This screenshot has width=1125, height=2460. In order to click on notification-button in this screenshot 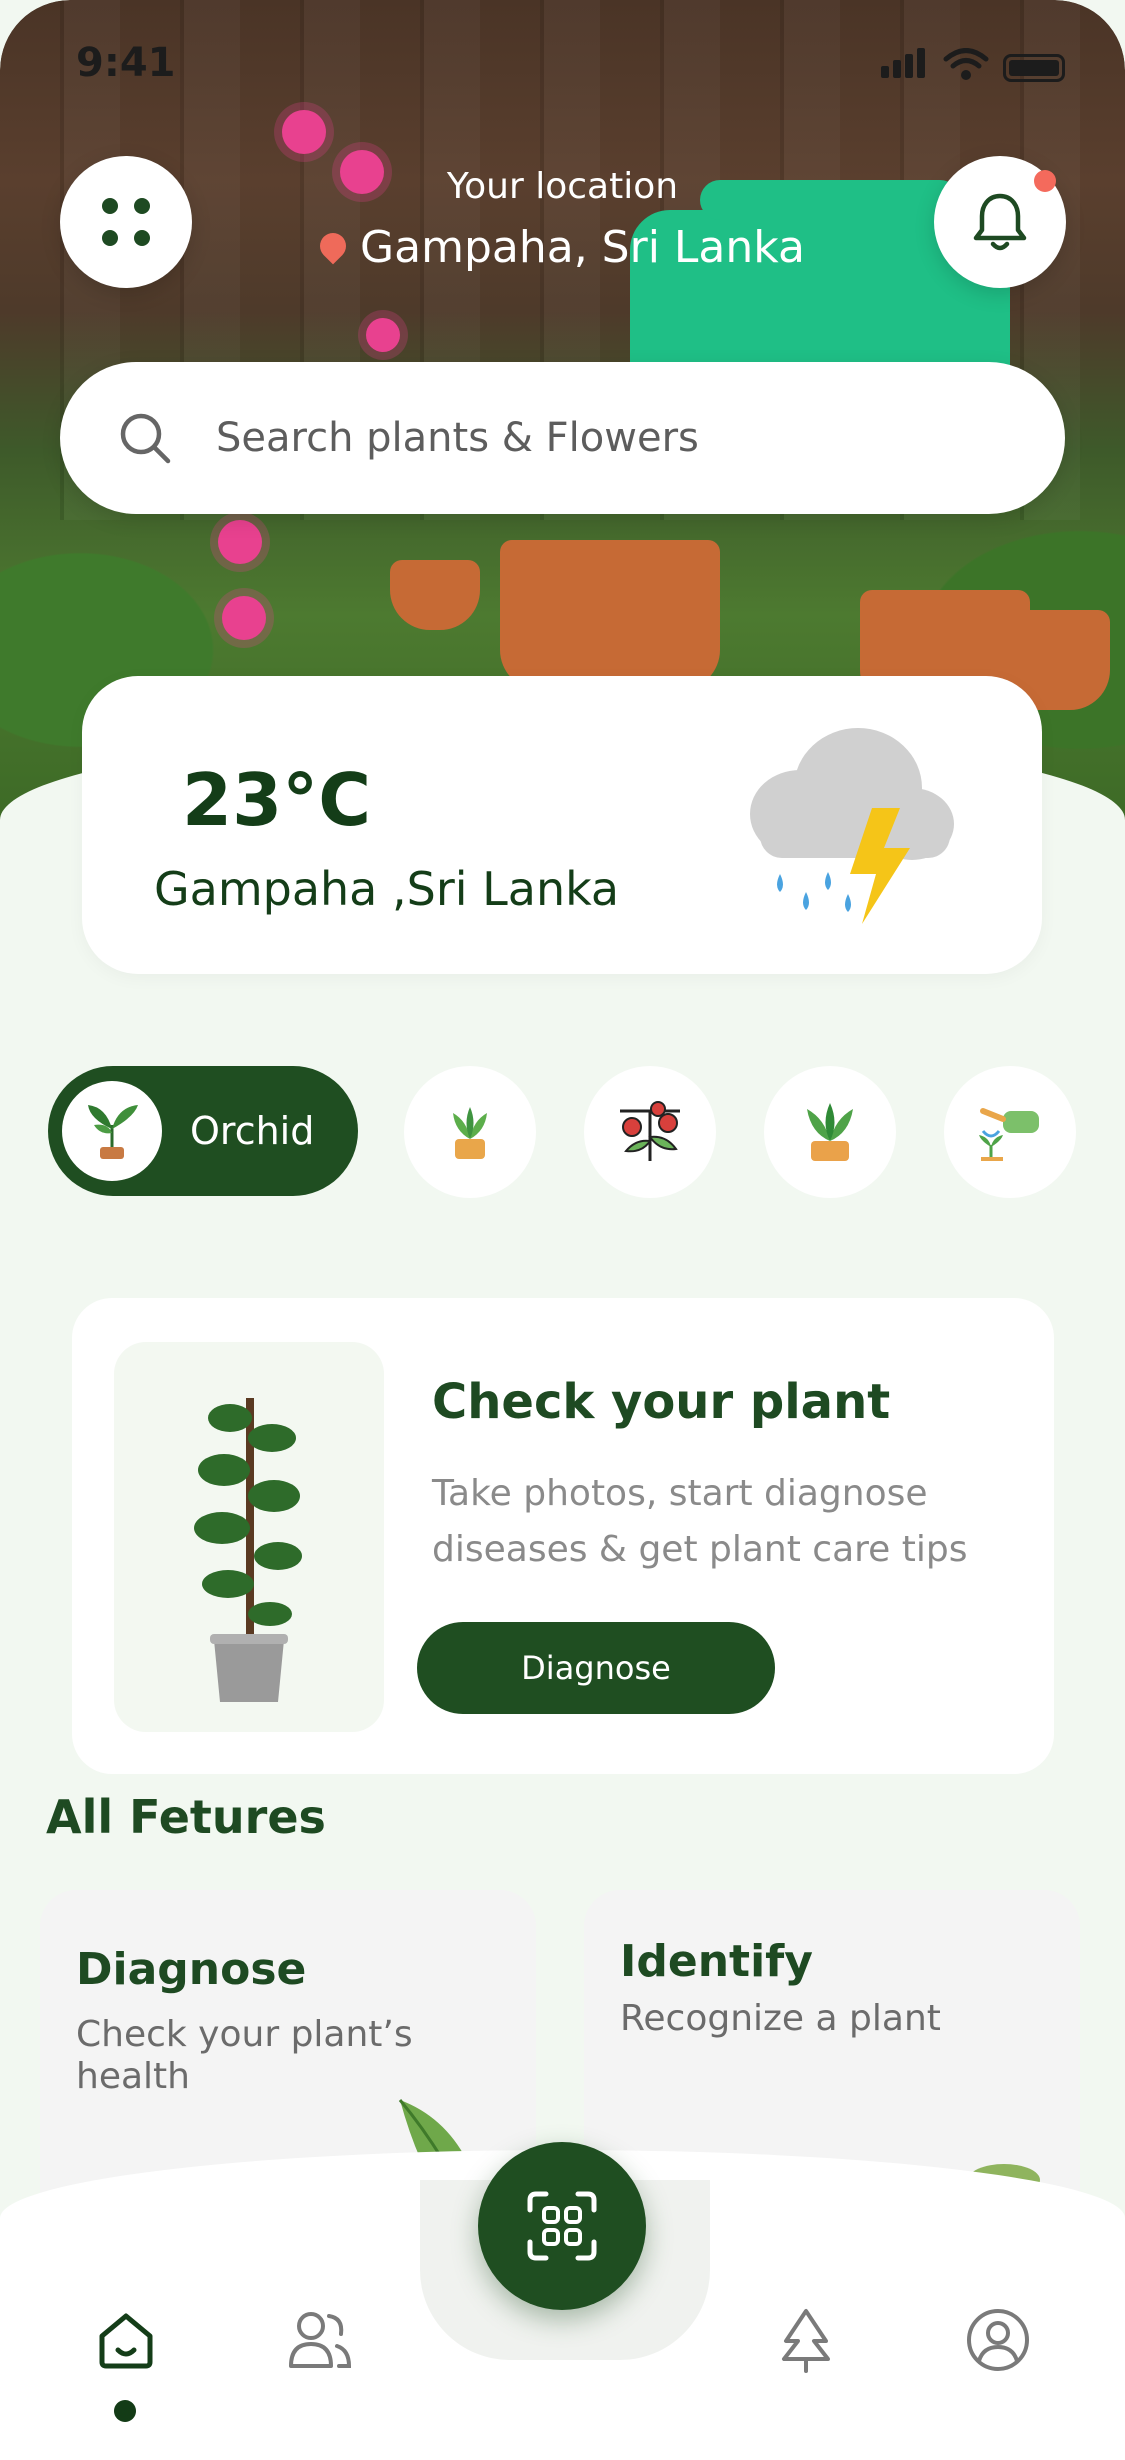, I will do `click(1000, 222)`.